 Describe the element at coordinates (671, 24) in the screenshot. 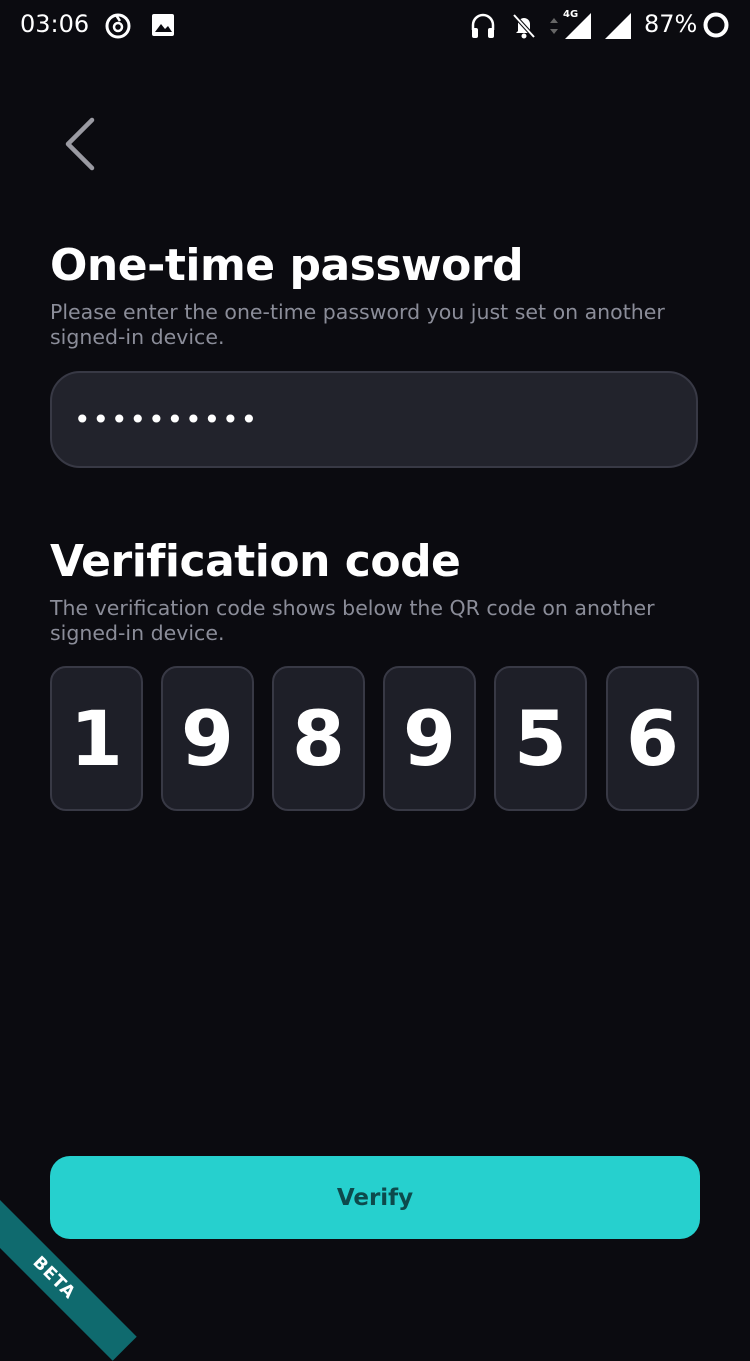

I see `battery-percentage: 87%` at that location.